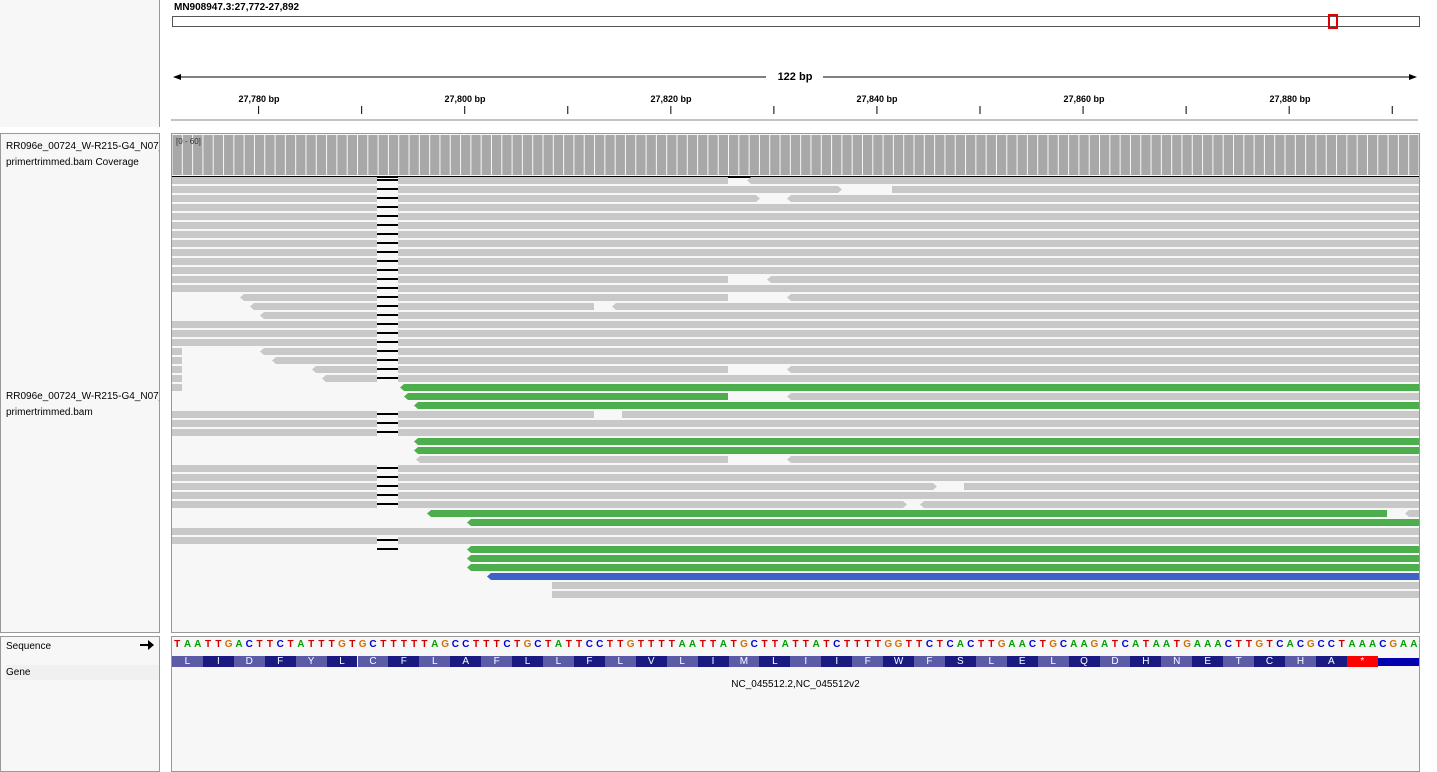  What do you see at coordinates (82, 672) in the screenshot?
I see `gene-track-label: Gene` at bounding box center [82, 672].